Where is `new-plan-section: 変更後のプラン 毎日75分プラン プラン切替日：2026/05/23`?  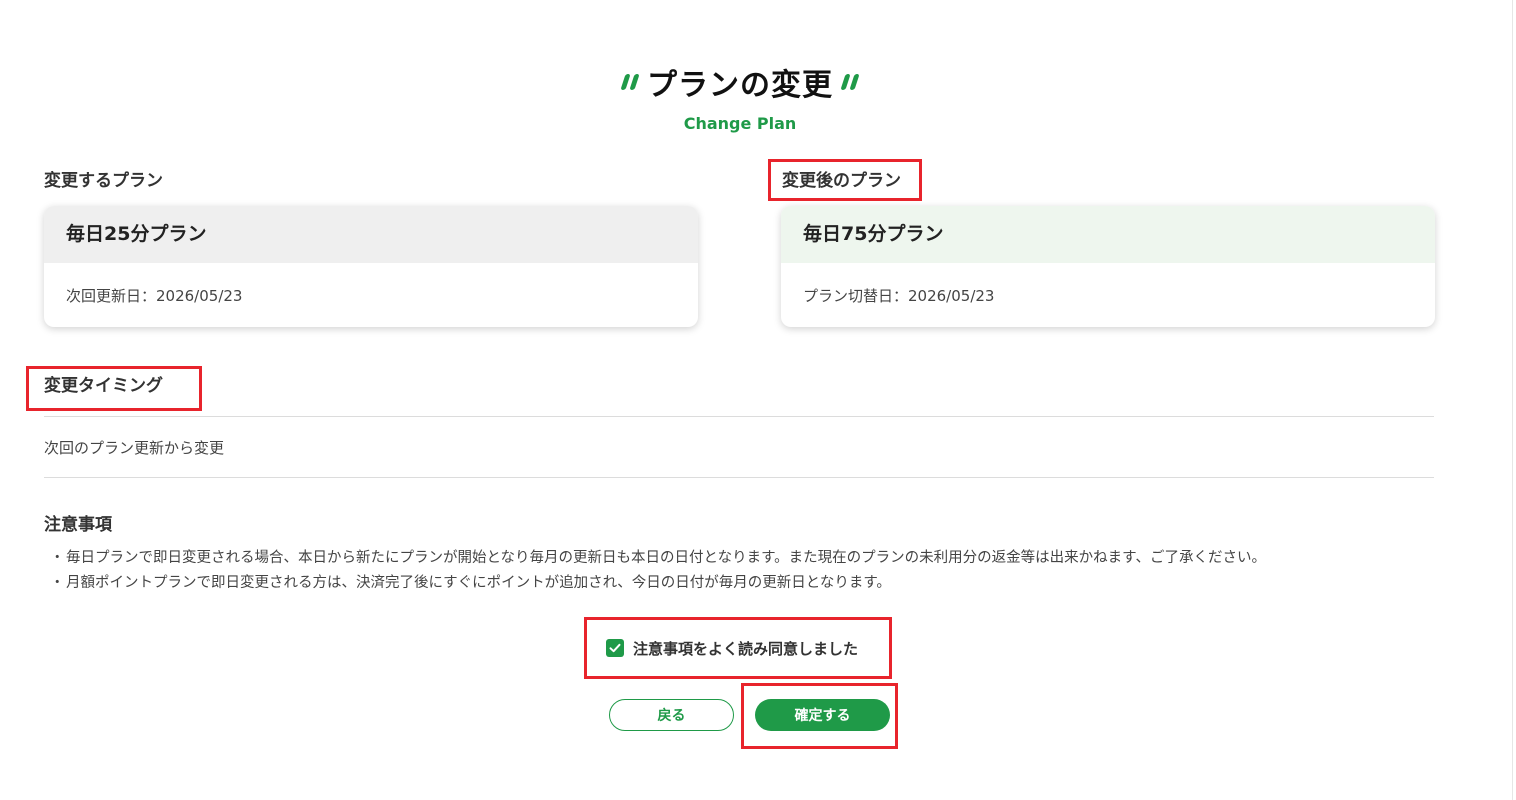
new-plan-section: 変更後のプラン 毎日75分プラン プラン切替日：2026/05/23 is located at coordinates (1108, 247).